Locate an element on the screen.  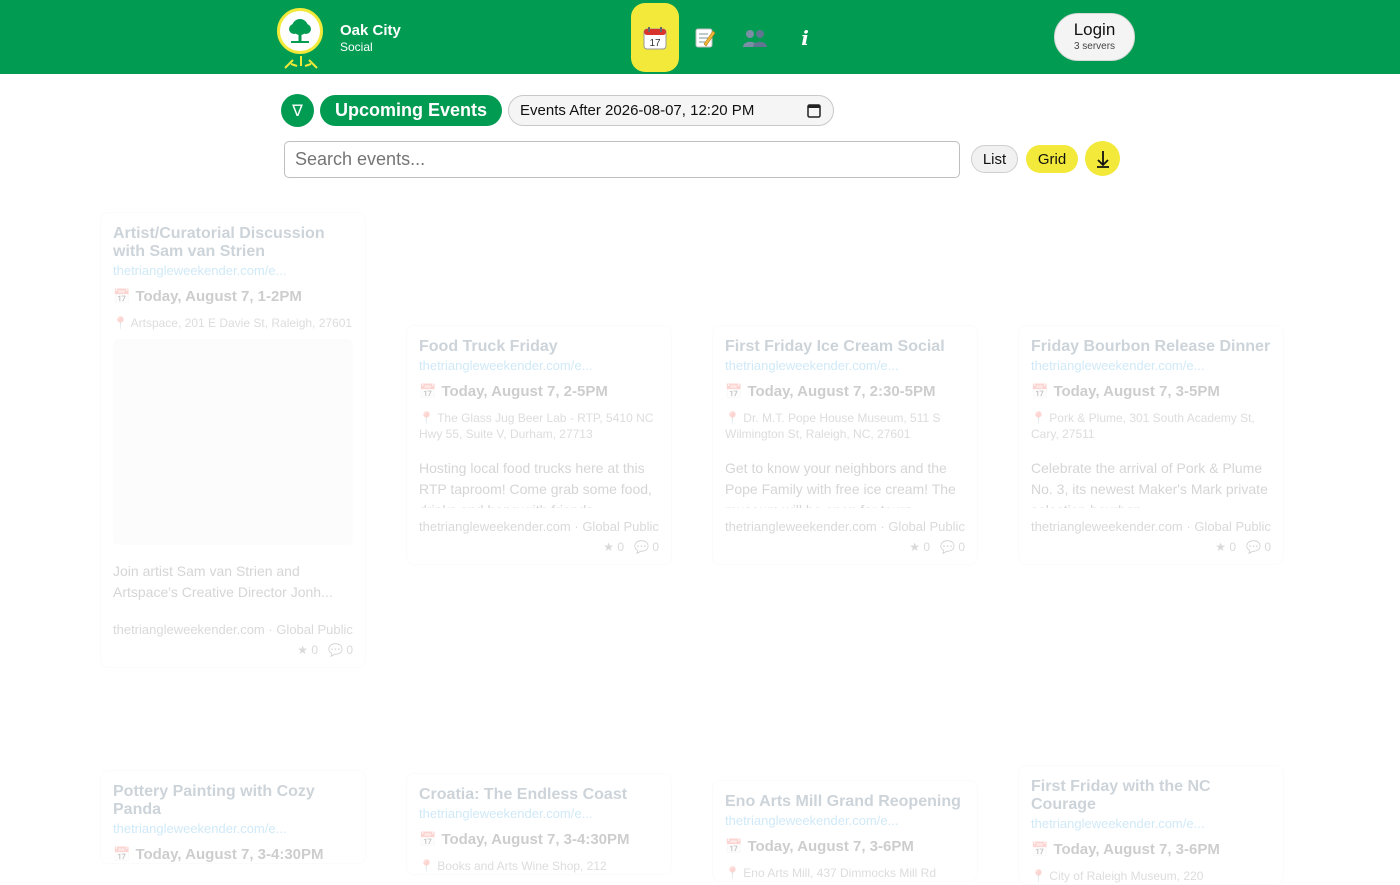
event-title: First Friday with the NC Courage is located at coordinates (1151, 796).